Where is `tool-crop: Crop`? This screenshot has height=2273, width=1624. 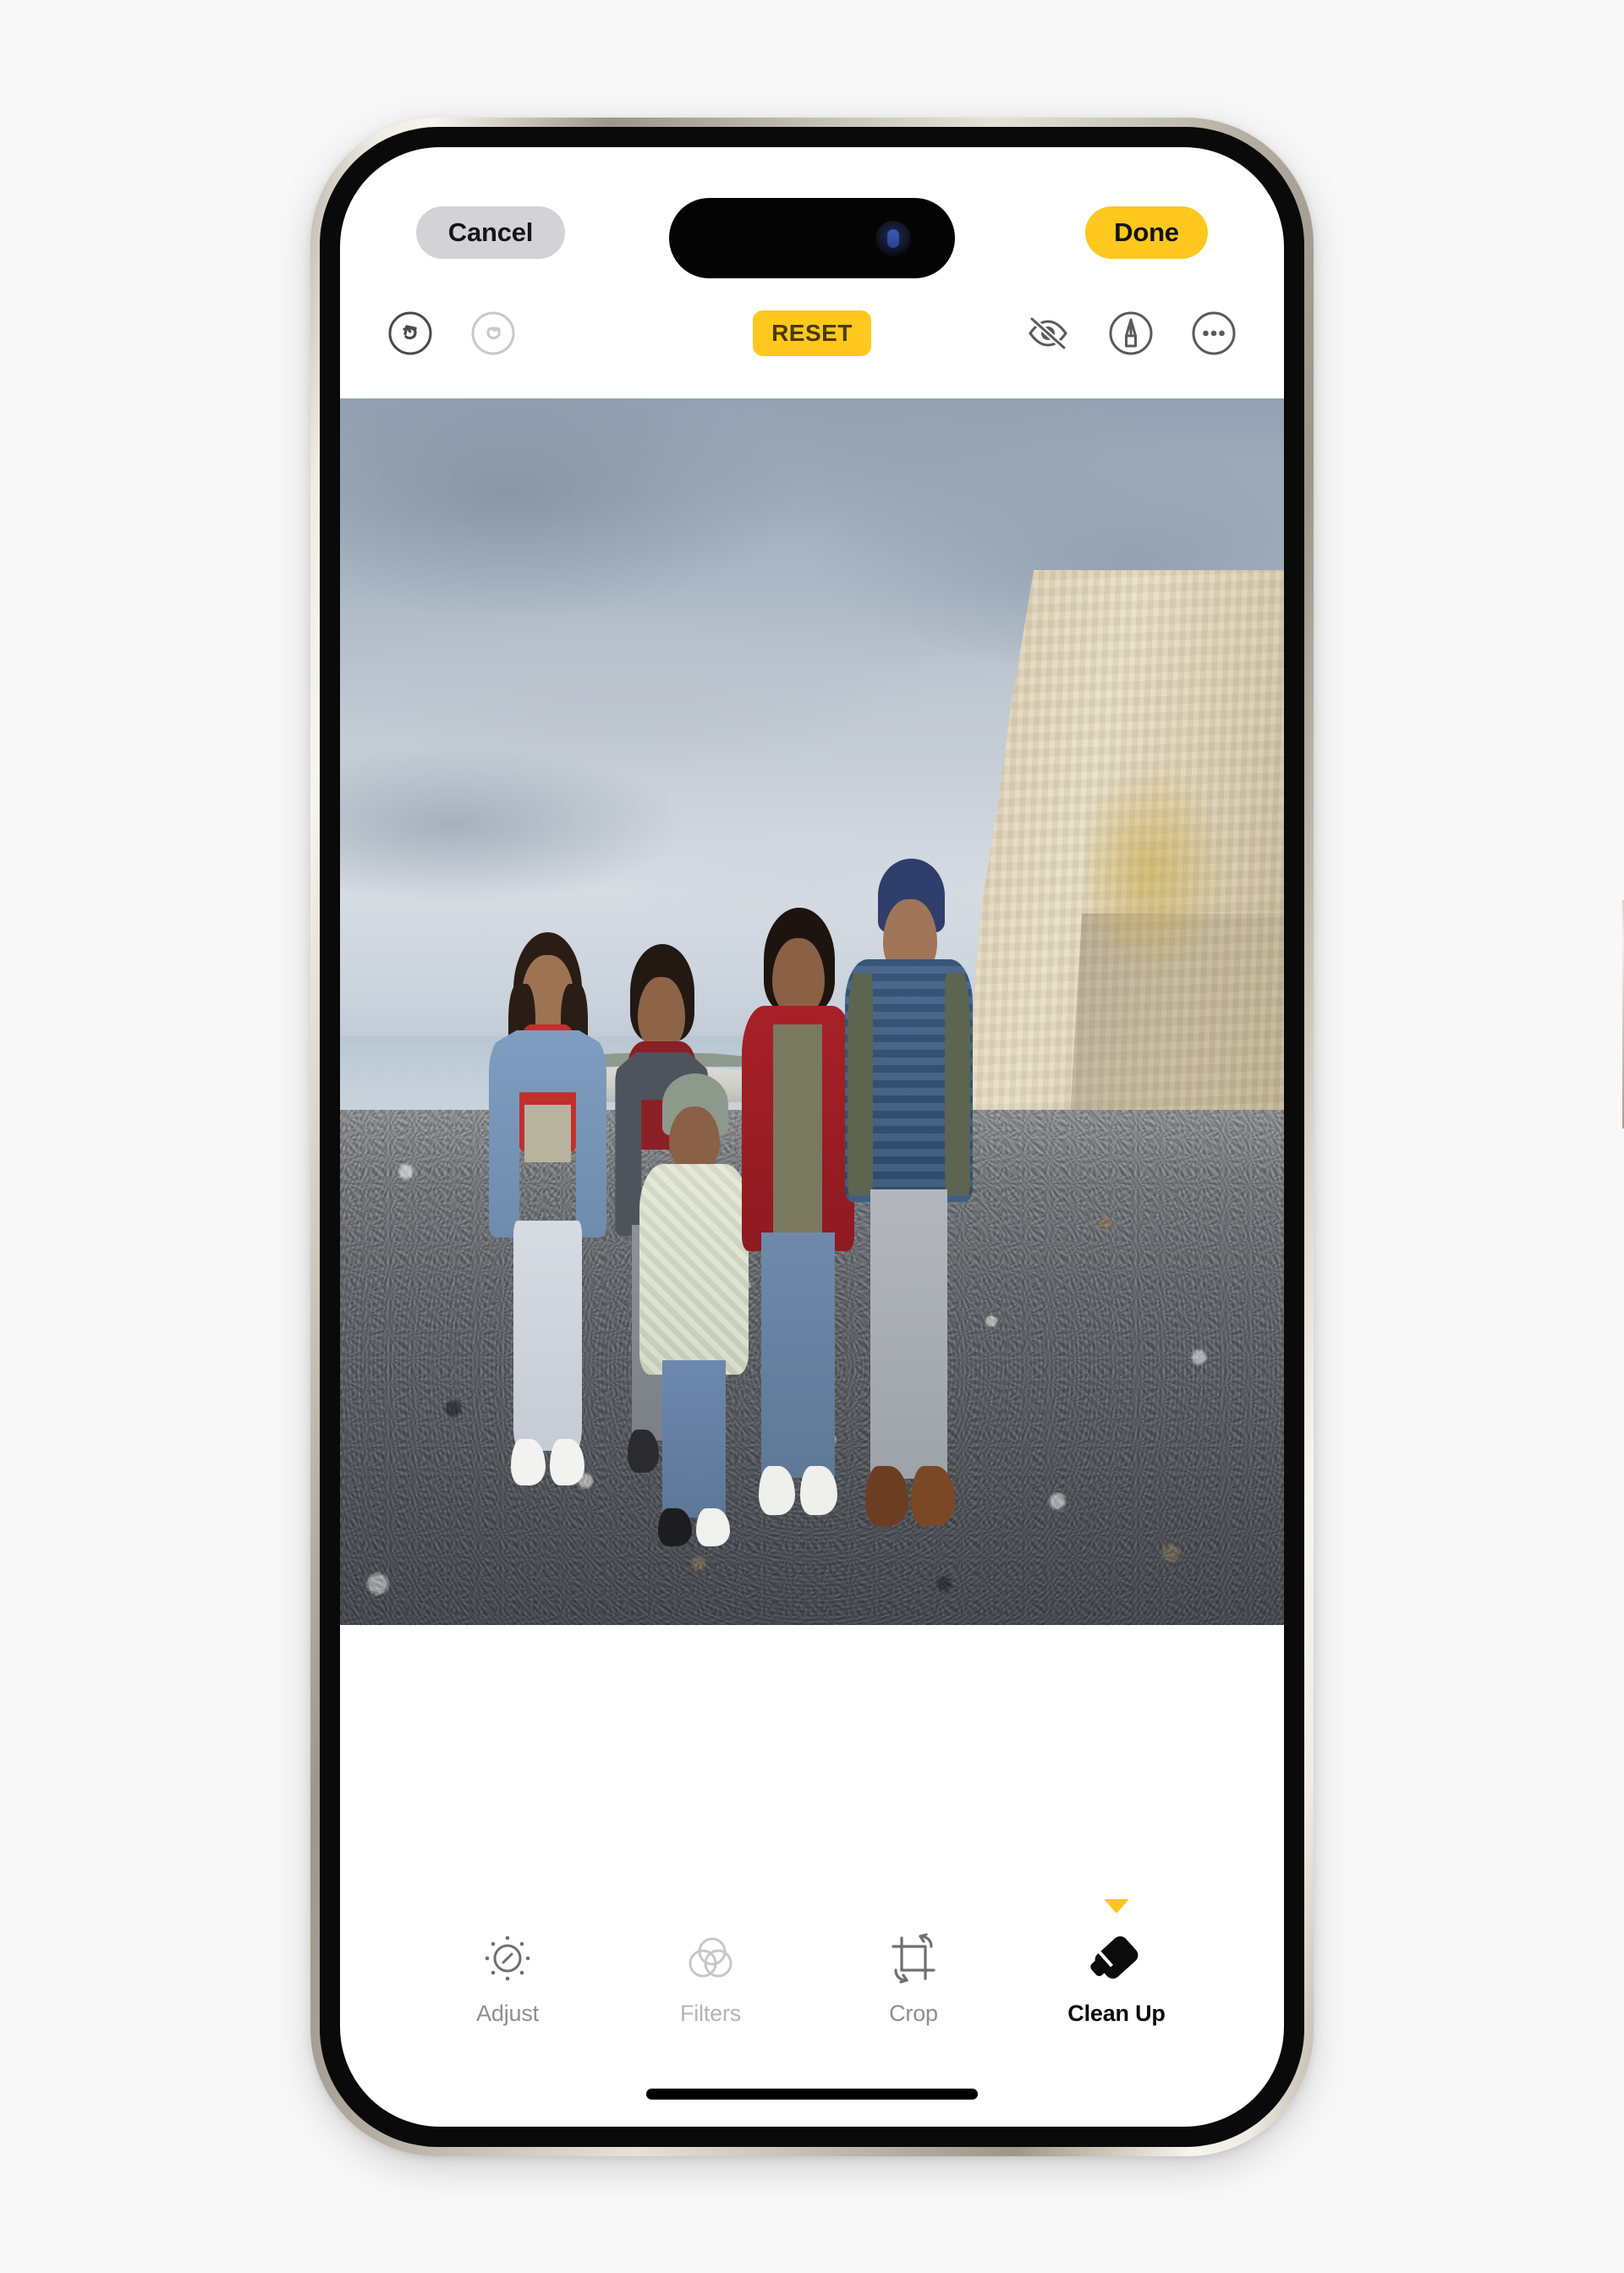
tool-crop: Crop is located at coordinates (913, 1978).